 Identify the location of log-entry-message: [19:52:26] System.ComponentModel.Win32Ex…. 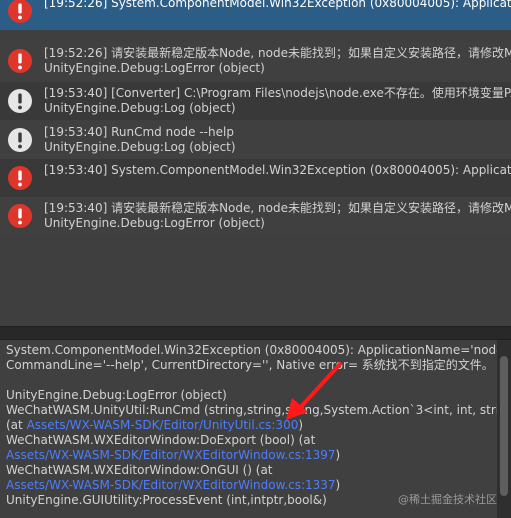
(277, 5).